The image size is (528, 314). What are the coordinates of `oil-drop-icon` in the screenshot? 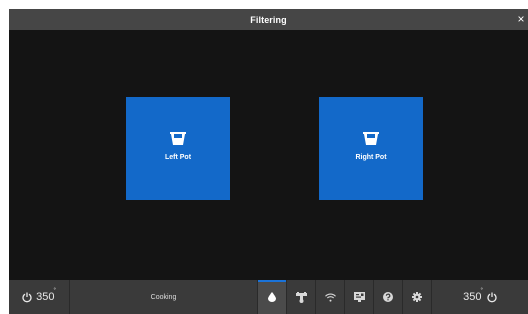 It's located at (272, 297).